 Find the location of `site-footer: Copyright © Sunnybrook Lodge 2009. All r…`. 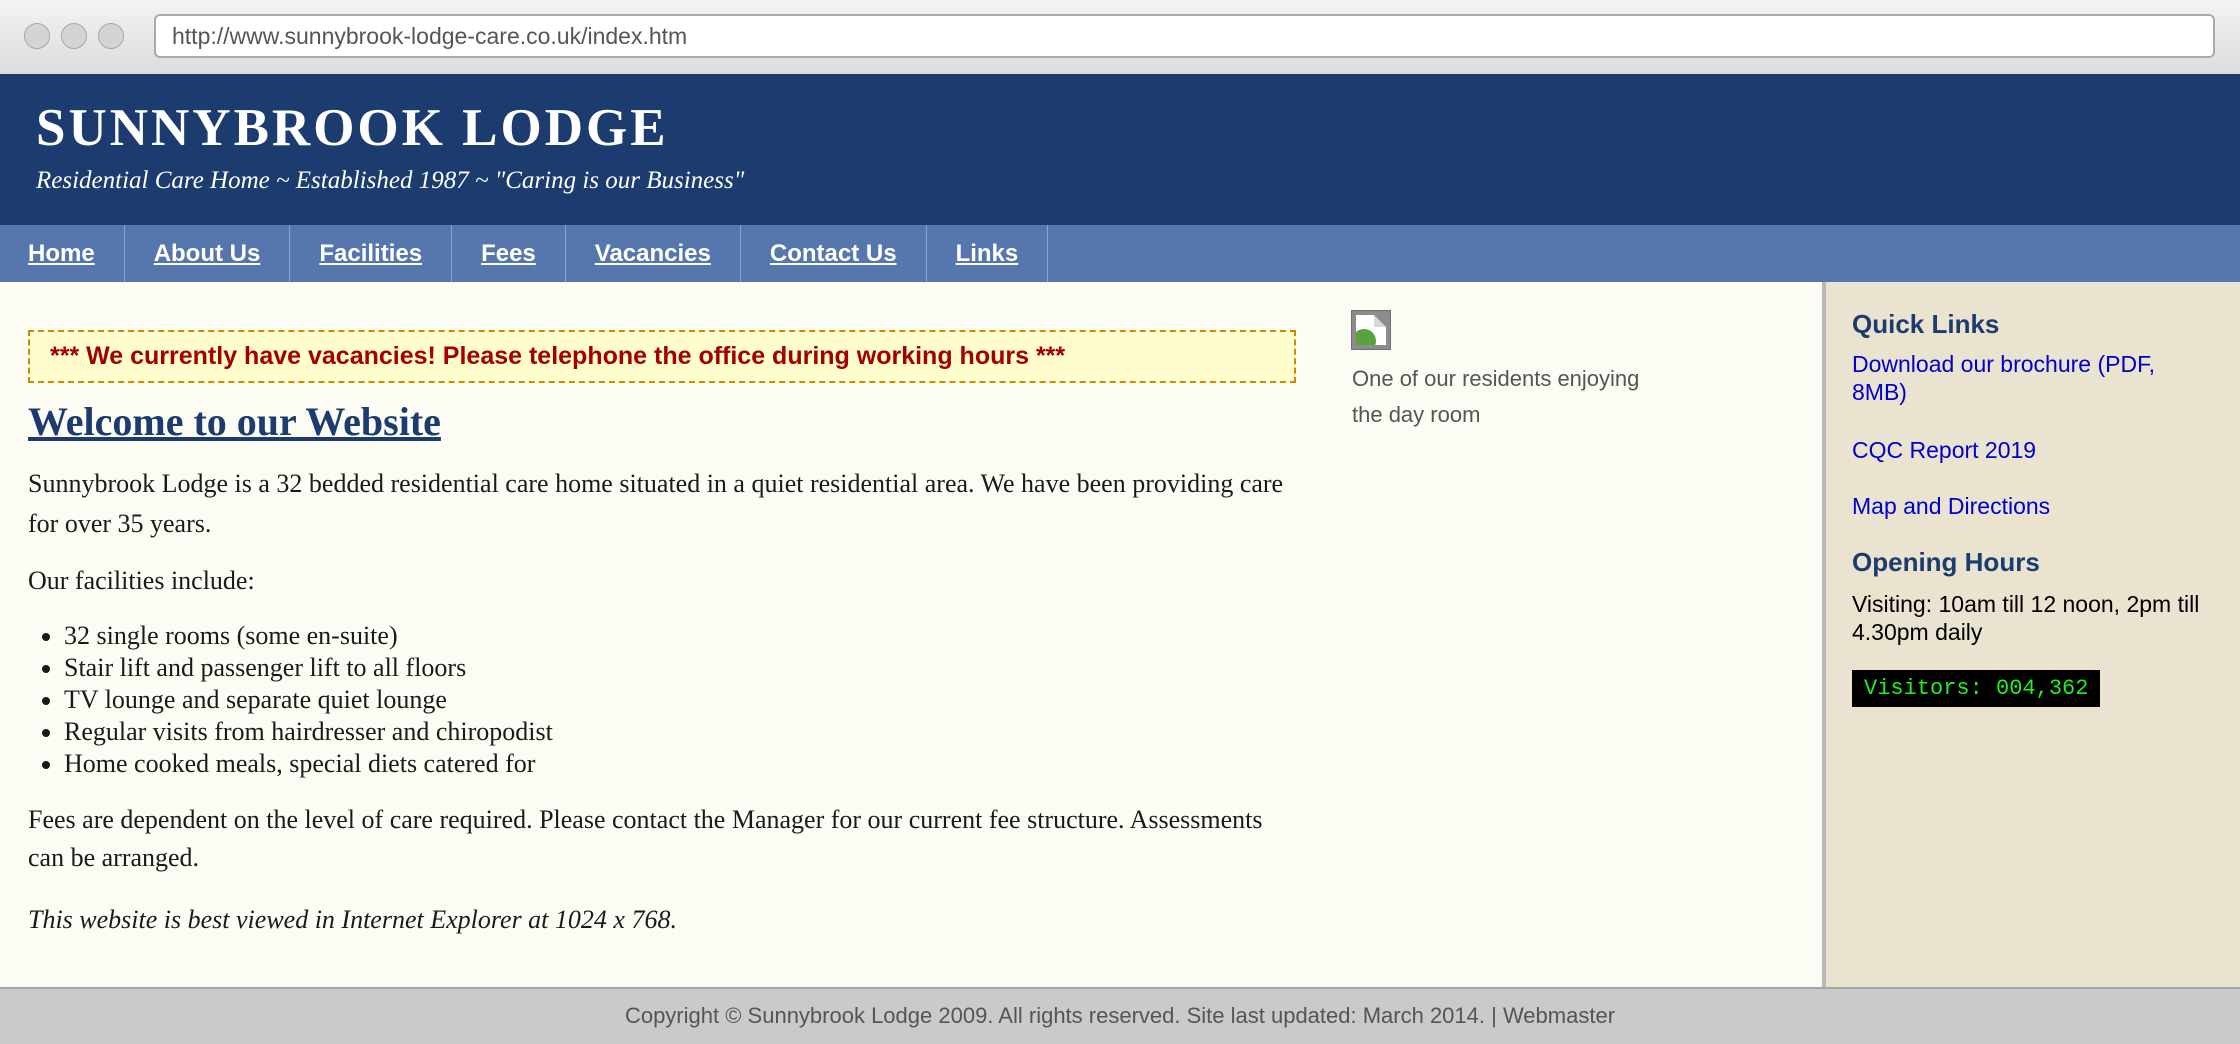

site-footer: Copyright © Sunnybrook Lodge 2009. All r… is located at coordinates (1120, 1015).